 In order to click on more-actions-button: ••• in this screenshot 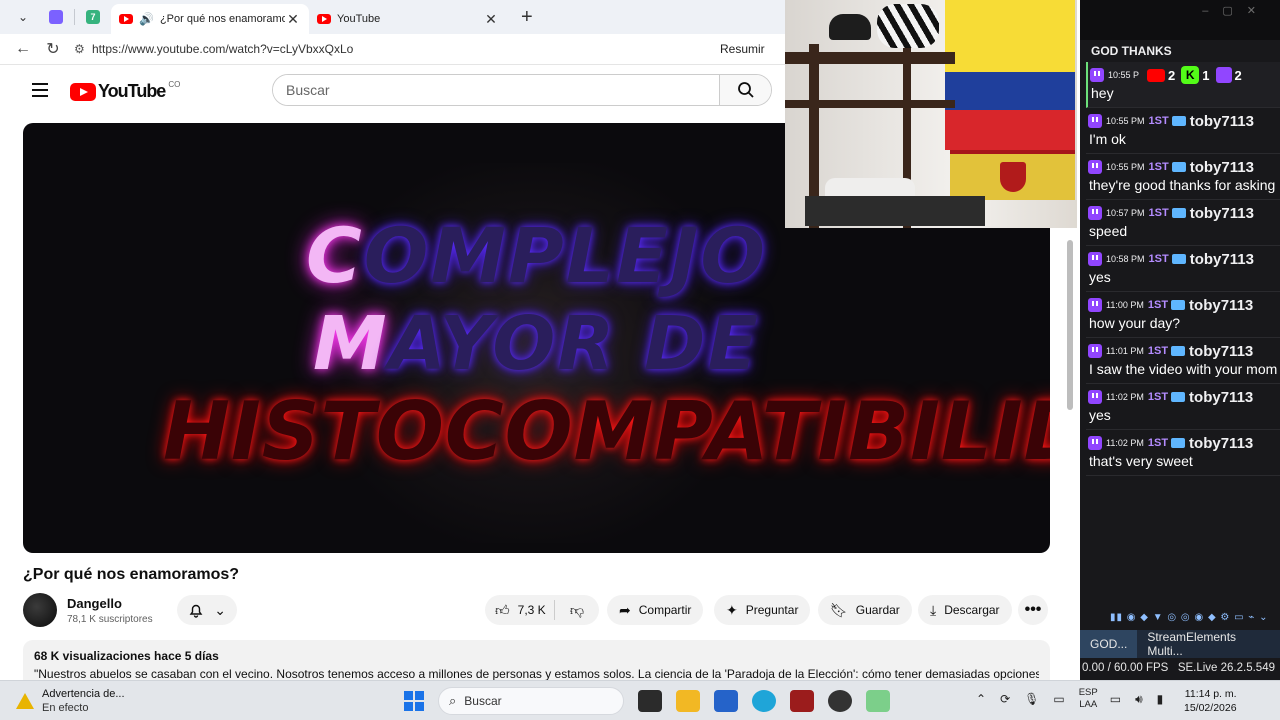, I will do `click(1033, 610)`.